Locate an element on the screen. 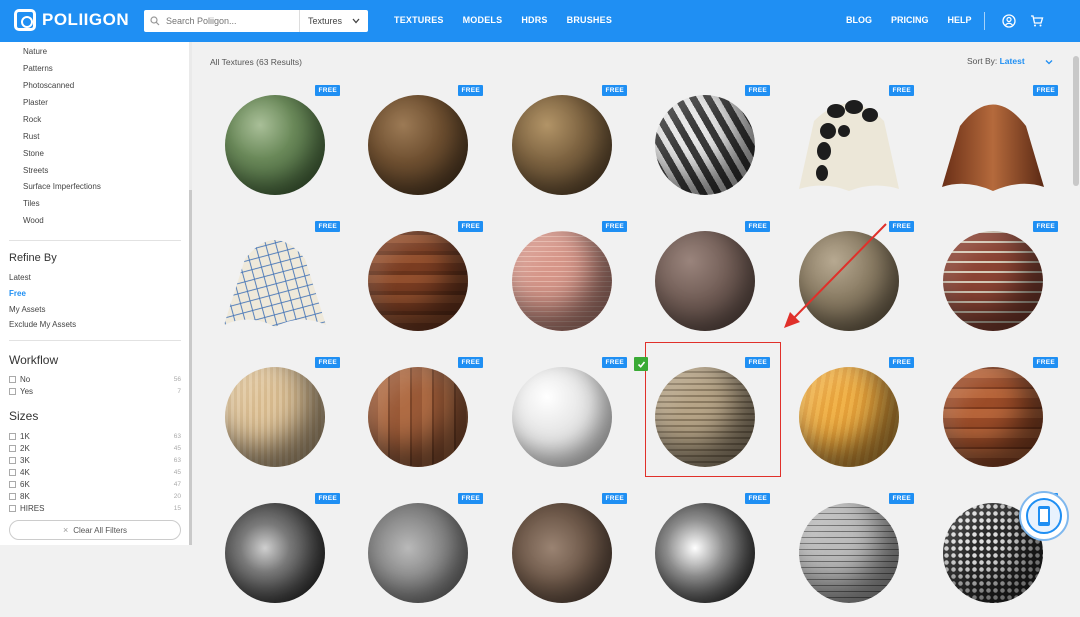  category-surface-imperfections: Surface Imperfections is located at coordinates (62, 186).